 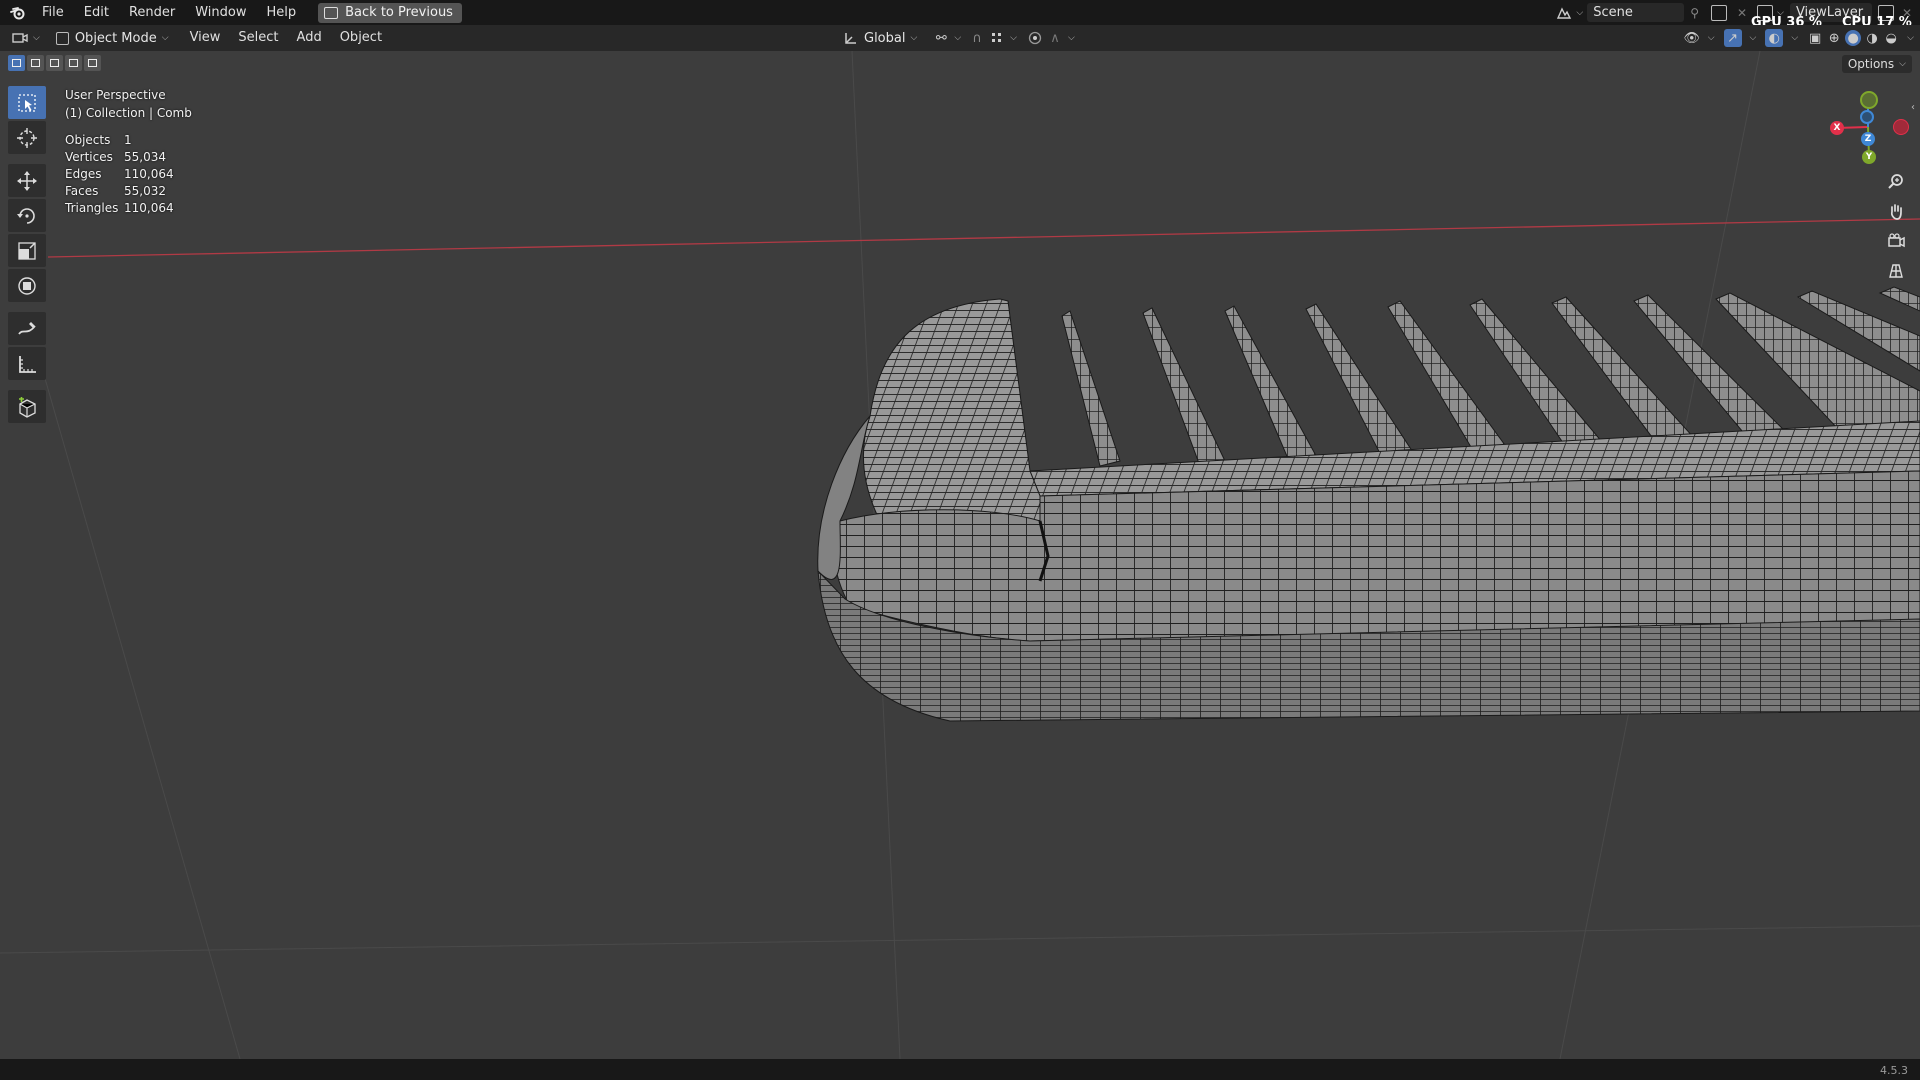 I want to click on snap-target-icon, so click(x=997, y=38).